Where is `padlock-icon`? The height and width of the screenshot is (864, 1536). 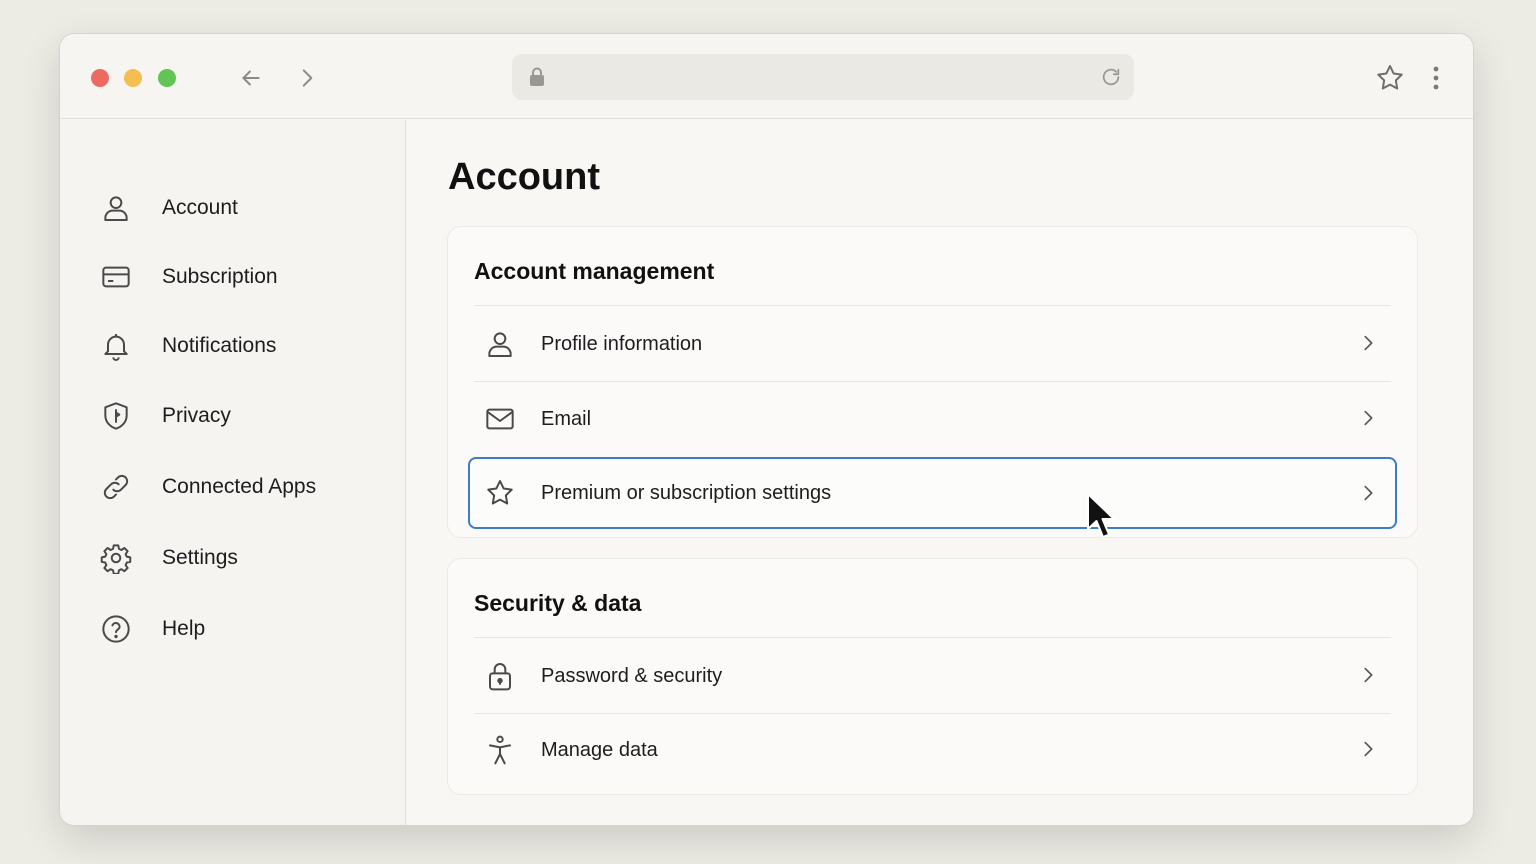
padlock-icon is located at coordinates (500, 676).